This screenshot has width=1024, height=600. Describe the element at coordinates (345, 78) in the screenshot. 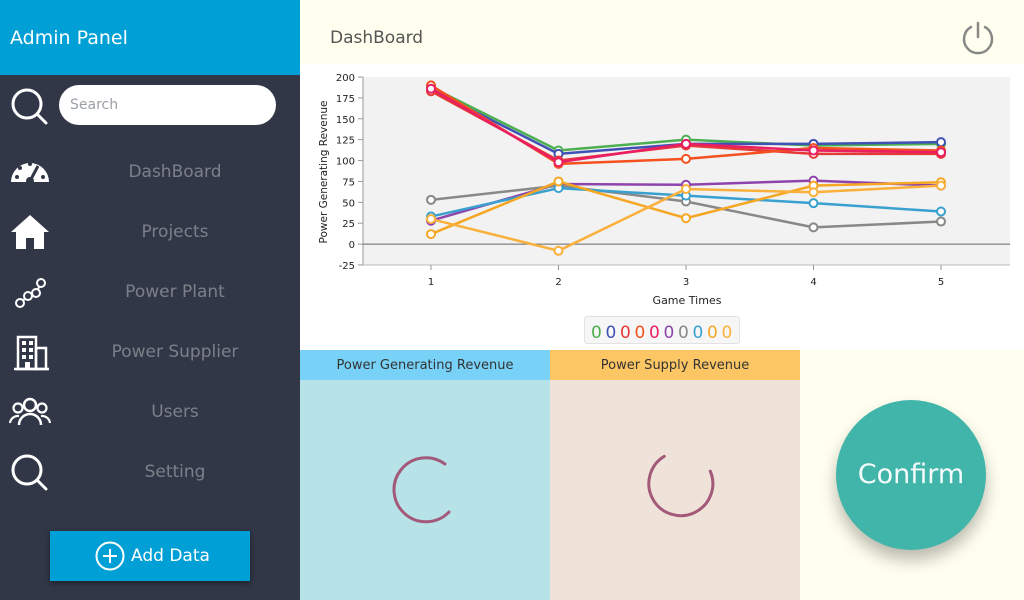

I see `y-tick-label: 200` at that location.